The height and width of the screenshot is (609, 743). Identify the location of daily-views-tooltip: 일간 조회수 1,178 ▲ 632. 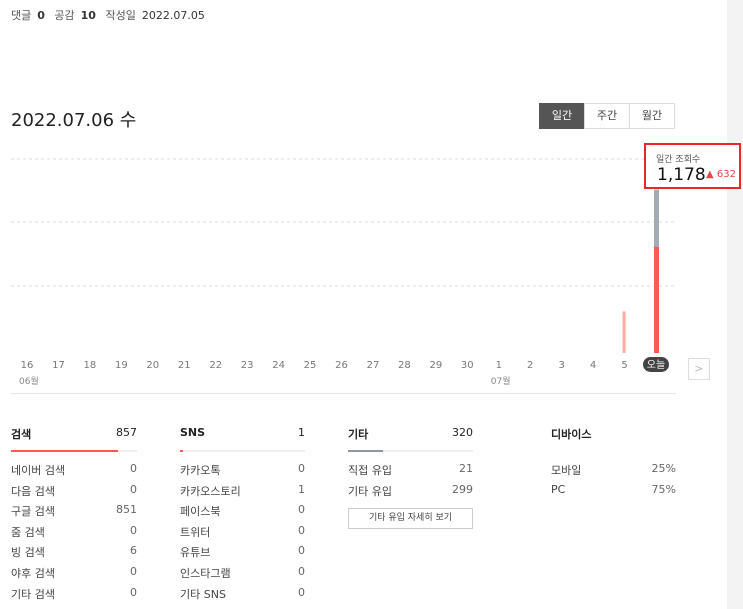
(692, 166).